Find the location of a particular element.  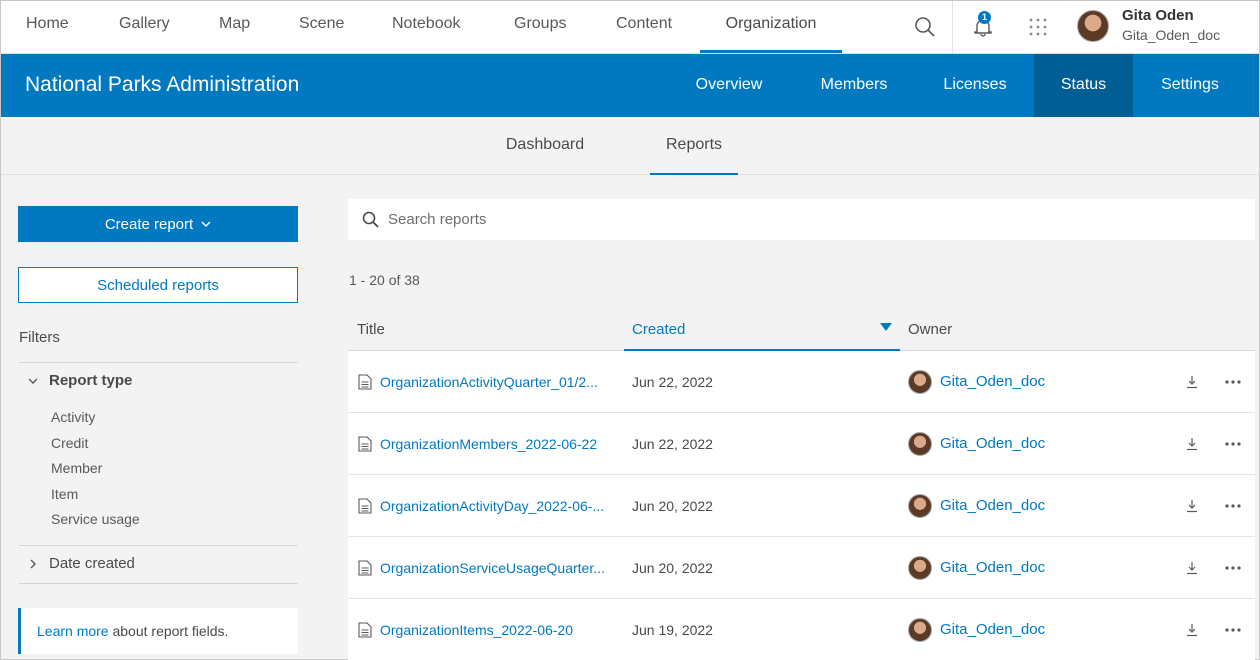

nav-scene: Scene is located at coordinates (321, 27).